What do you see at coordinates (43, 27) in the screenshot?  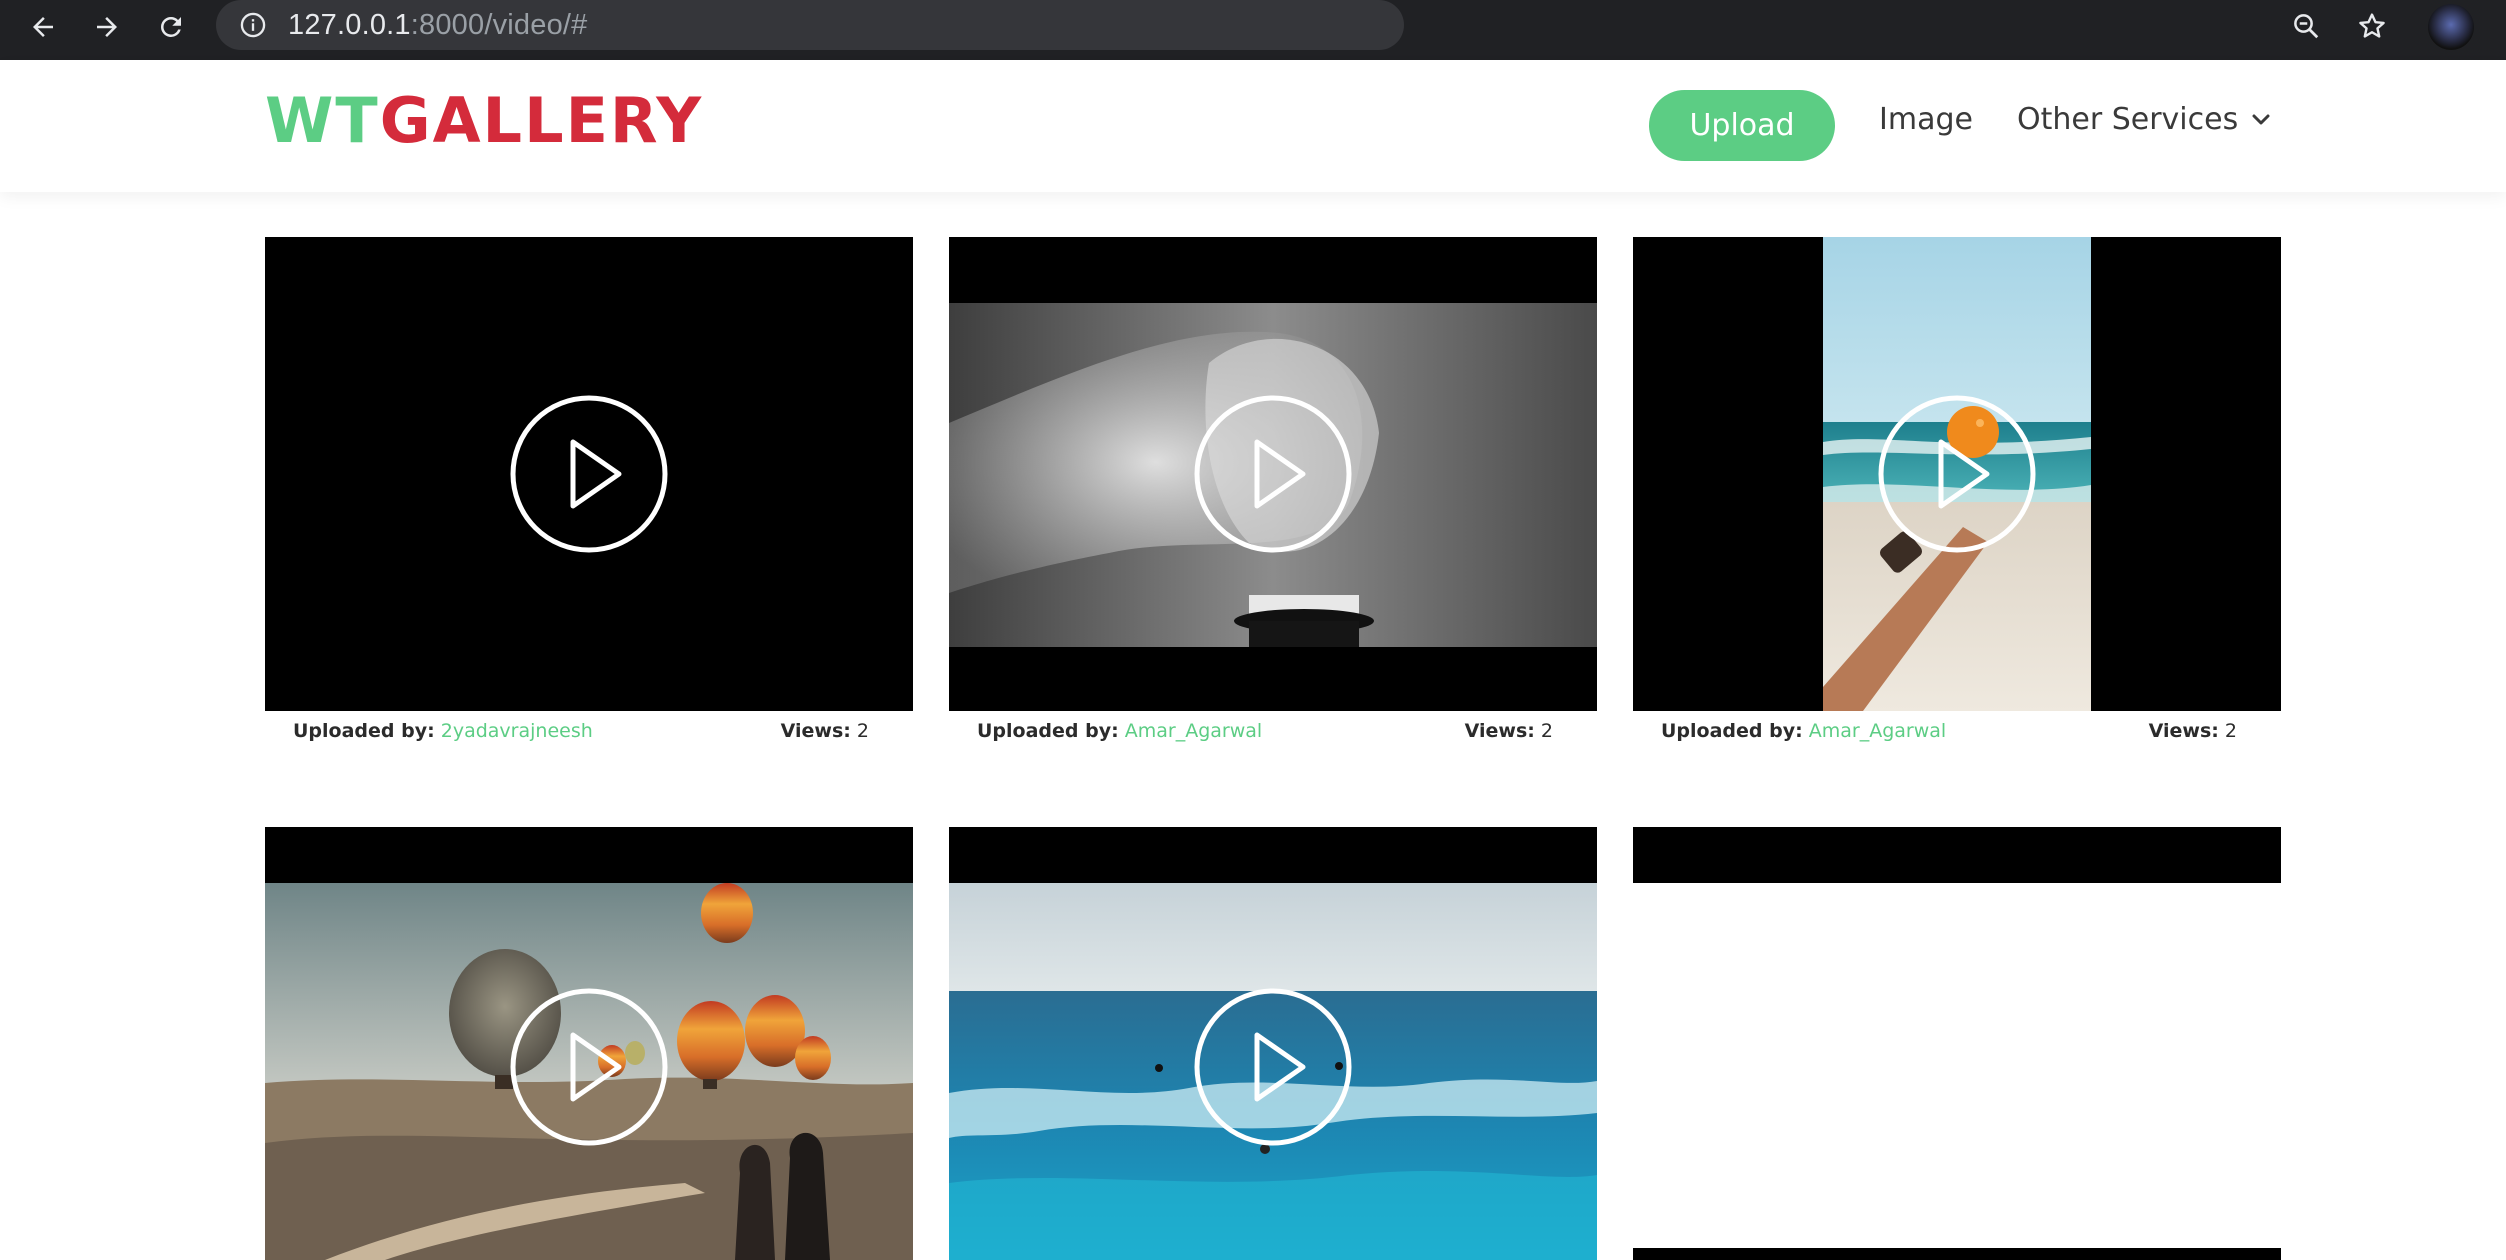 I see `back-arrow-icon` at bounding box center [43, 27].